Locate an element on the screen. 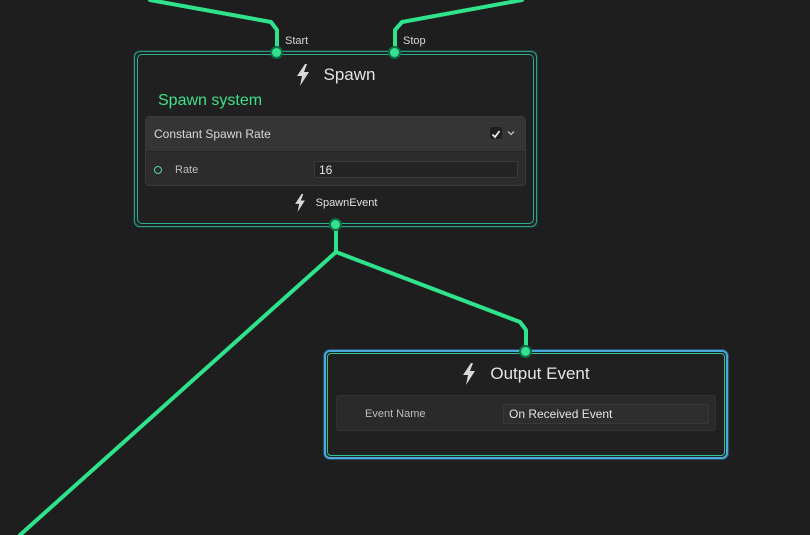 The image size is (810, 535). rate-input-slot is located at coordinates (158, 170).